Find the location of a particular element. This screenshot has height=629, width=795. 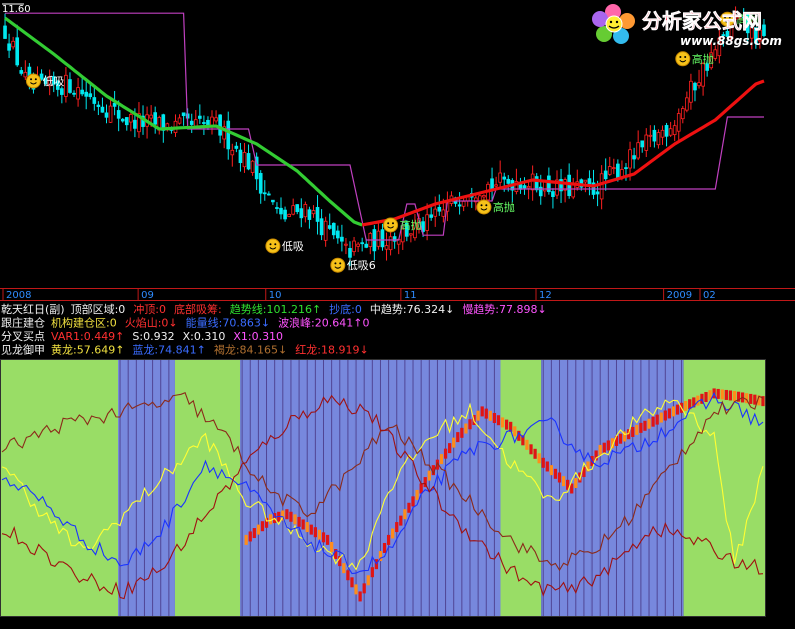

annotation-label: 低吸6 is located at coordinates (361, 265).